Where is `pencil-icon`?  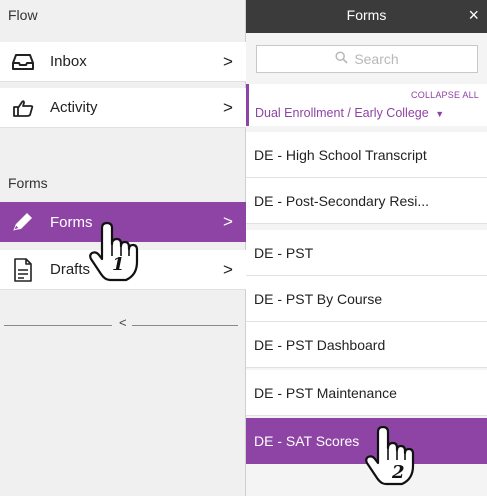 pencil-icon is located at coordinates (23, 222).